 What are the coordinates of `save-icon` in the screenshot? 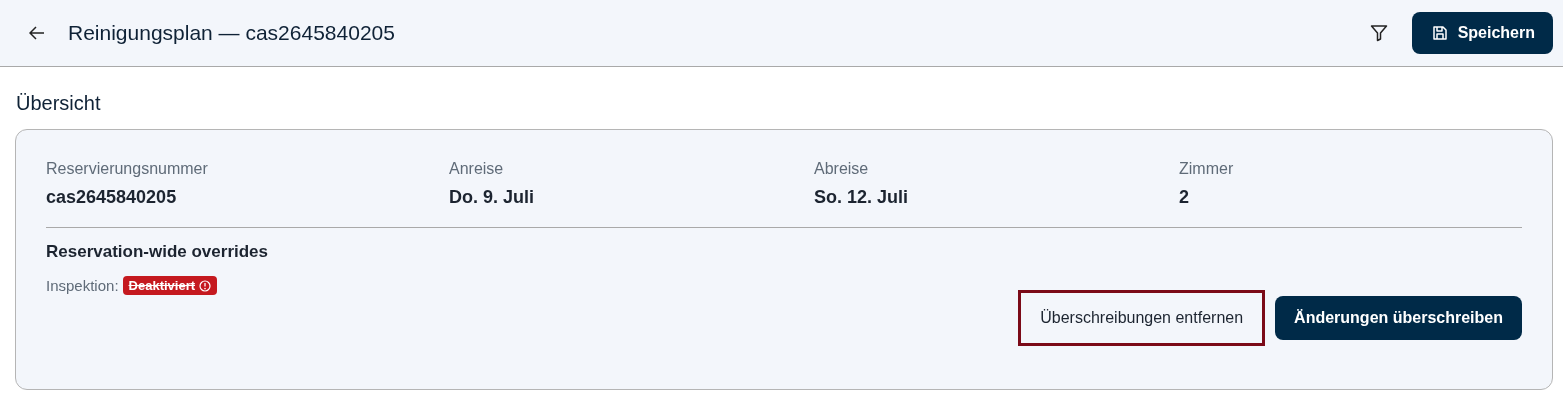 It's located at (1439, 33).